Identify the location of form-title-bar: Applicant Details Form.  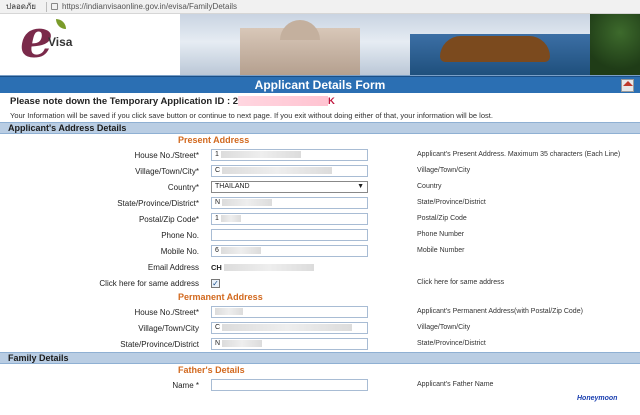
(320, 84).